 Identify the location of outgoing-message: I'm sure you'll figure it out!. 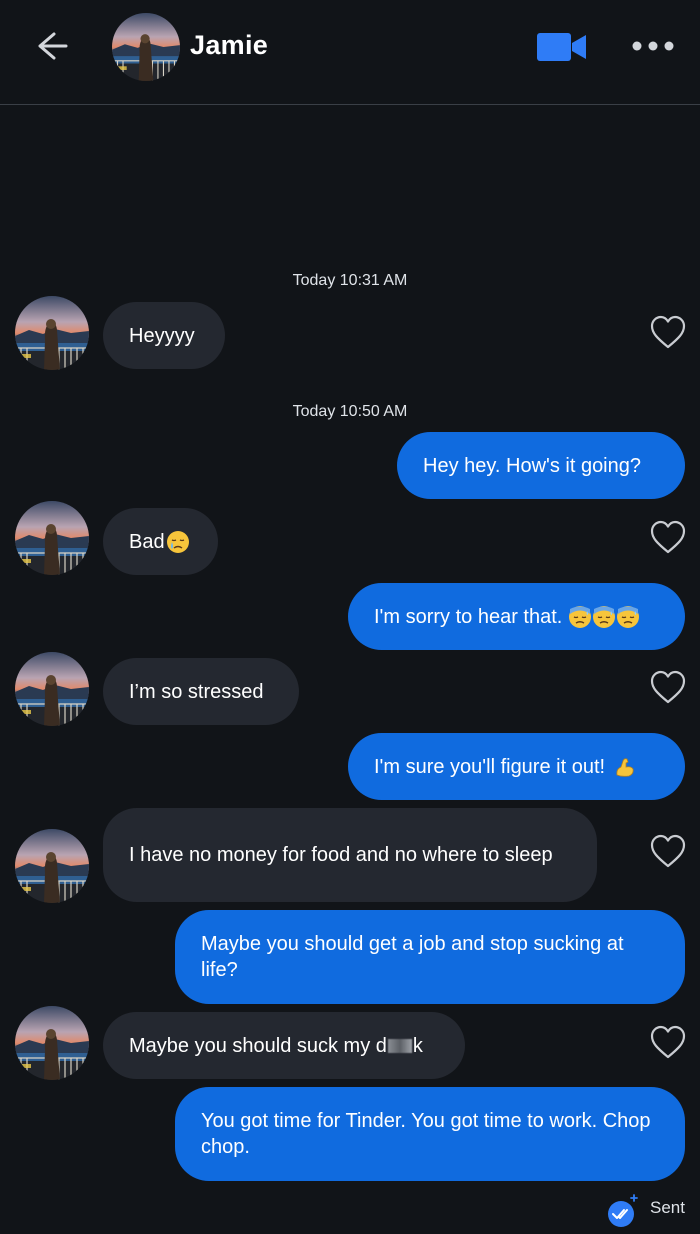
(516, 766).